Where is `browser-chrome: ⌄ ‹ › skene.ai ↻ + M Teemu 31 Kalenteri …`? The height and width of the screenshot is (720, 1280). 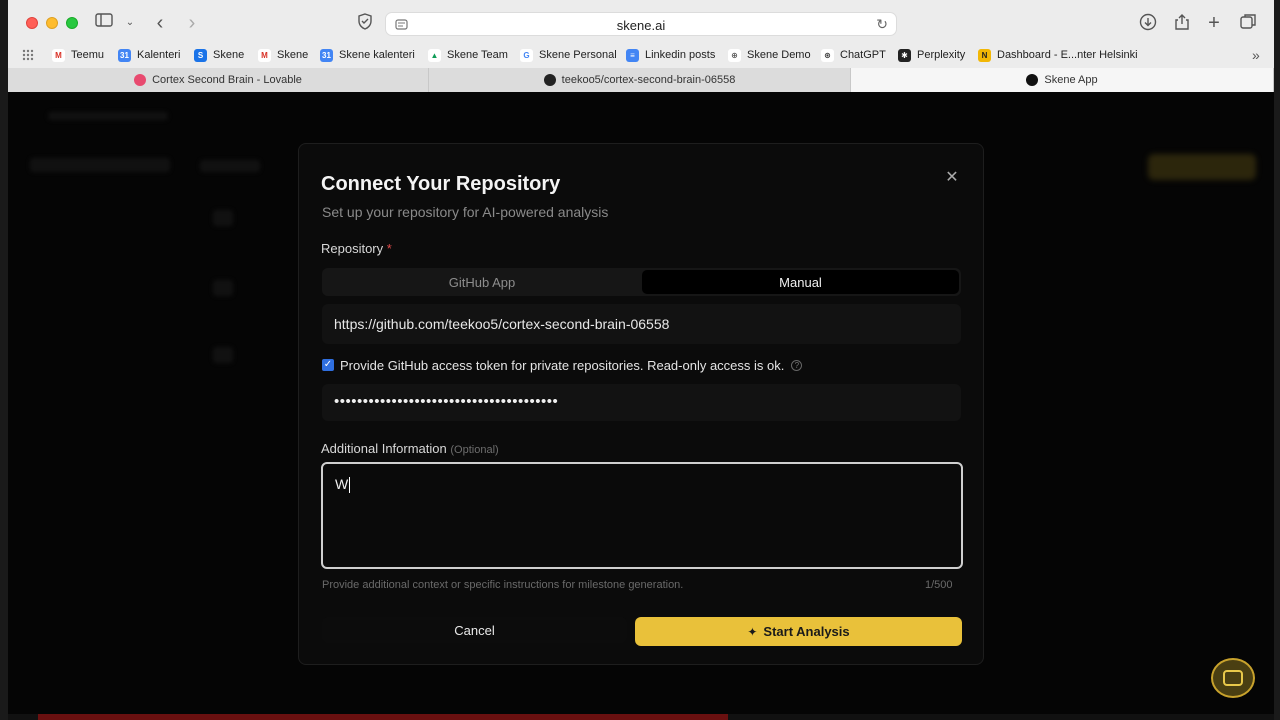 browser-chrome: ⌄ ‹ › skene.ai ↻ + M Teemu 31 Kalenteri … is located at coordinates (641, 46).